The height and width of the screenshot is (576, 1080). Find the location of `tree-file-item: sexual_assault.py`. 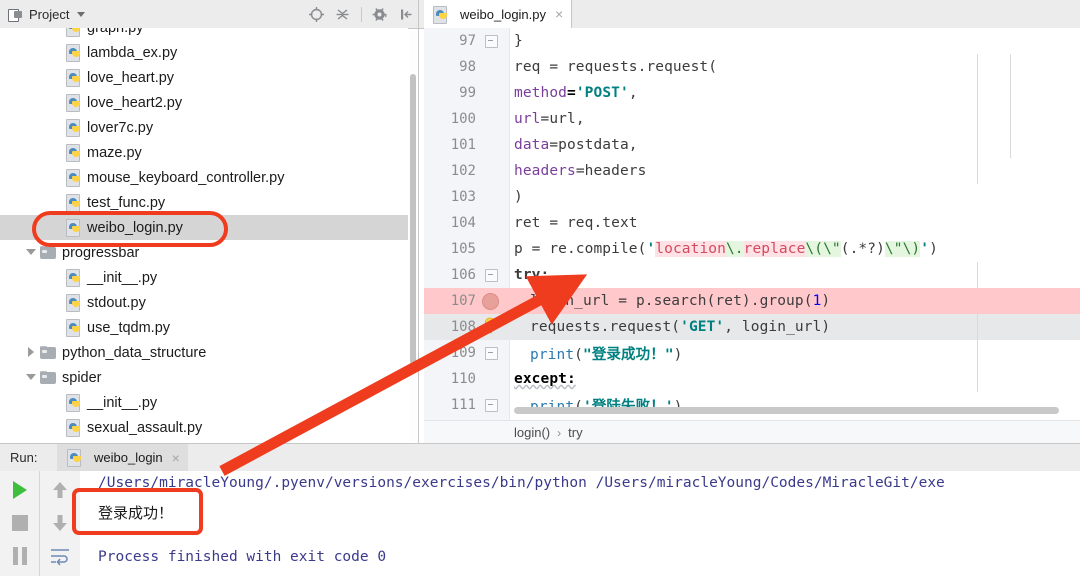

tree-file-item: sexual_assault.py is located at coordinates (204, 427).